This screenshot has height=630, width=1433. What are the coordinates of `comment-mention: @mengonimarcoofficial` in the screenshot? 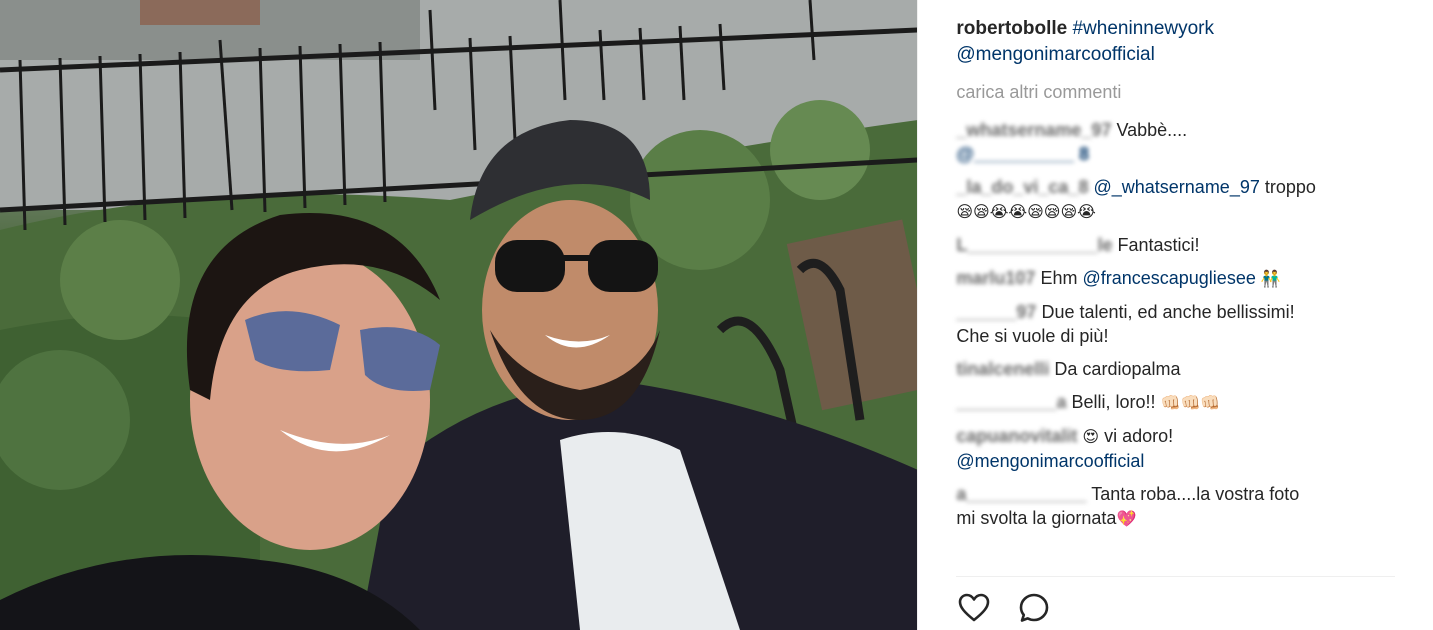 It's located at (1050, 461).